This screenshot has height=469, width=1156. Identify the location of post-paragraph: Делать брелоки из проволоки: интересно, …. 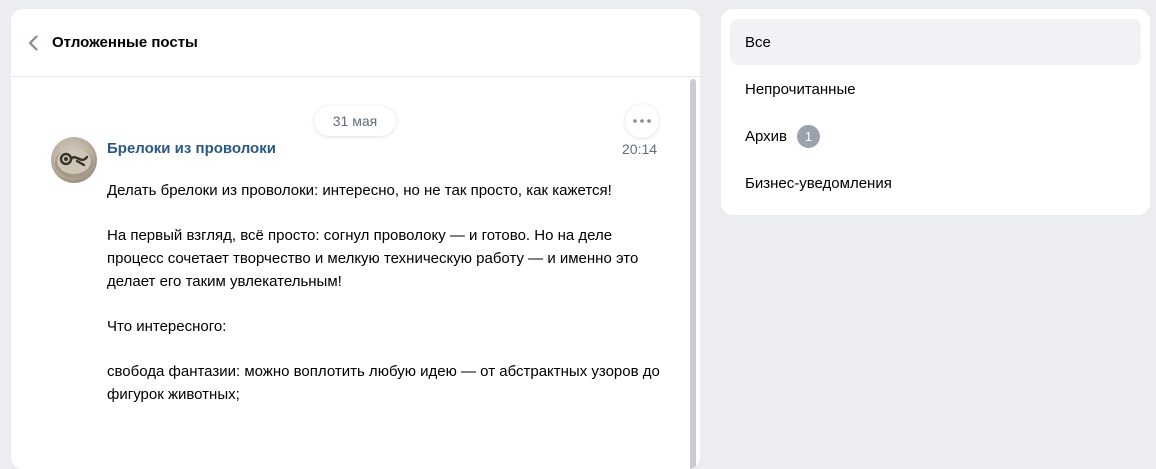
(359, 190).